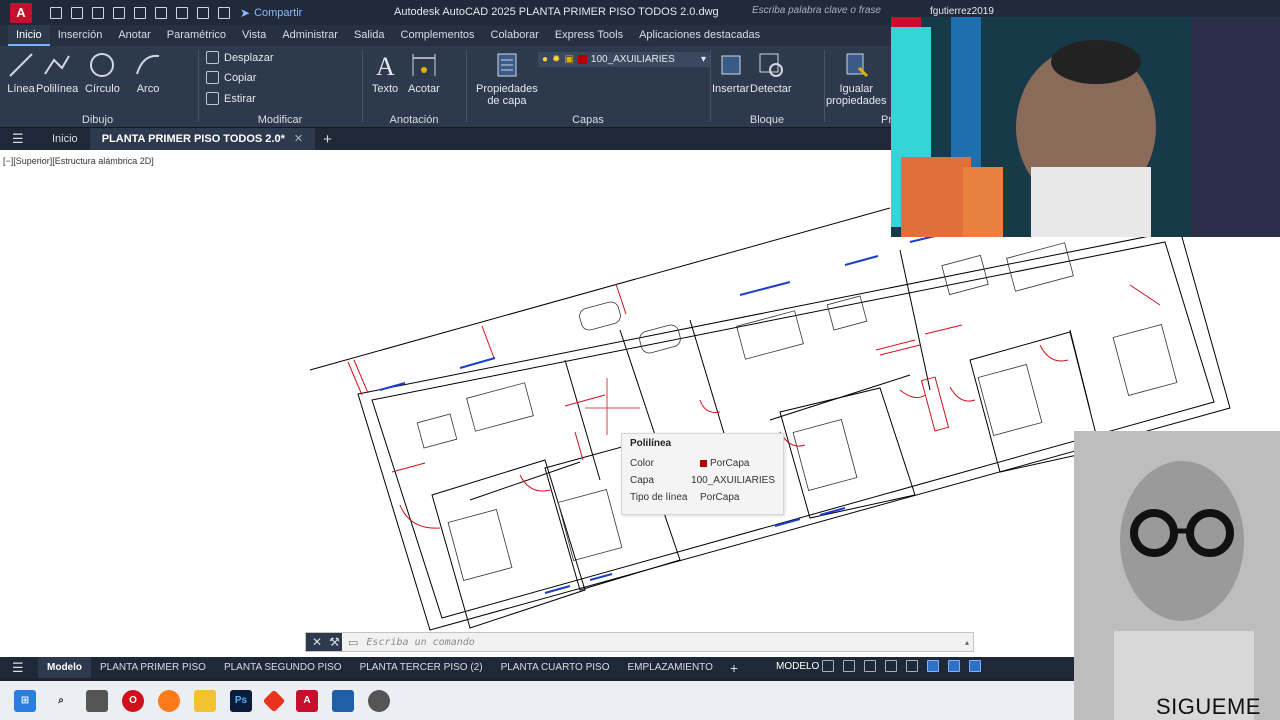 This screenshot has width=1280, height=720. I want to click on tab-express-tools: Express Tools, so click(589, 35).